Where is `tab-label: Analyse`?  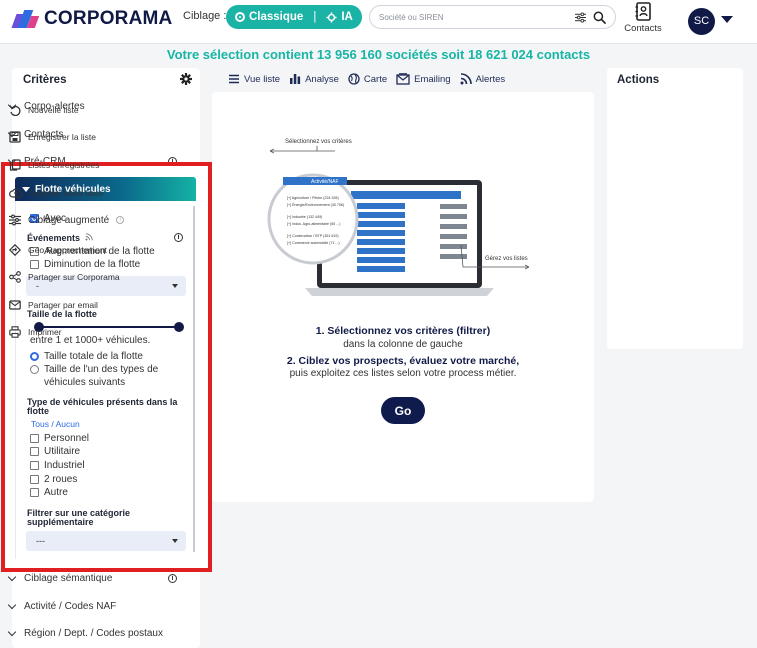 tab-label: Analyse is located at coordinates (322, 79).